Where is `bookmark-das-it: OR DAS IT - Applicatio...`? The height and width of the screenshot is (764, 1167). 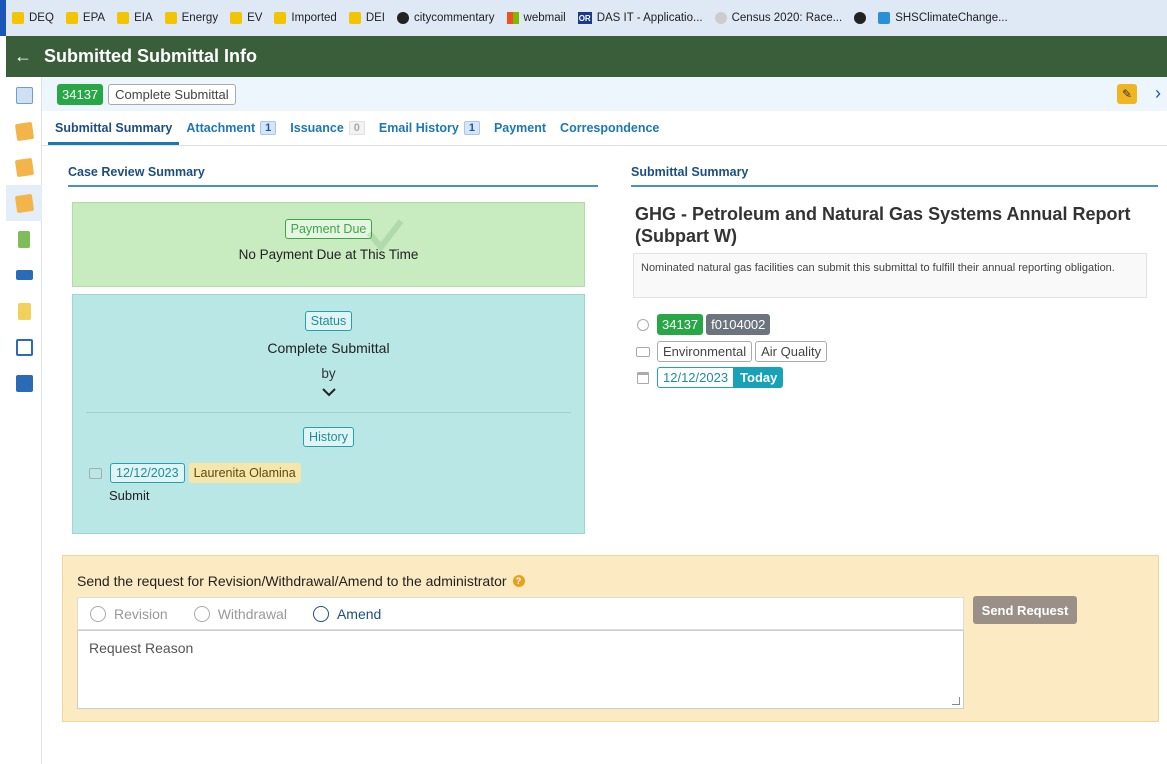 bookmark-das-it: OR DAS IT - Applicatio... is located at coordinates (640, 18).